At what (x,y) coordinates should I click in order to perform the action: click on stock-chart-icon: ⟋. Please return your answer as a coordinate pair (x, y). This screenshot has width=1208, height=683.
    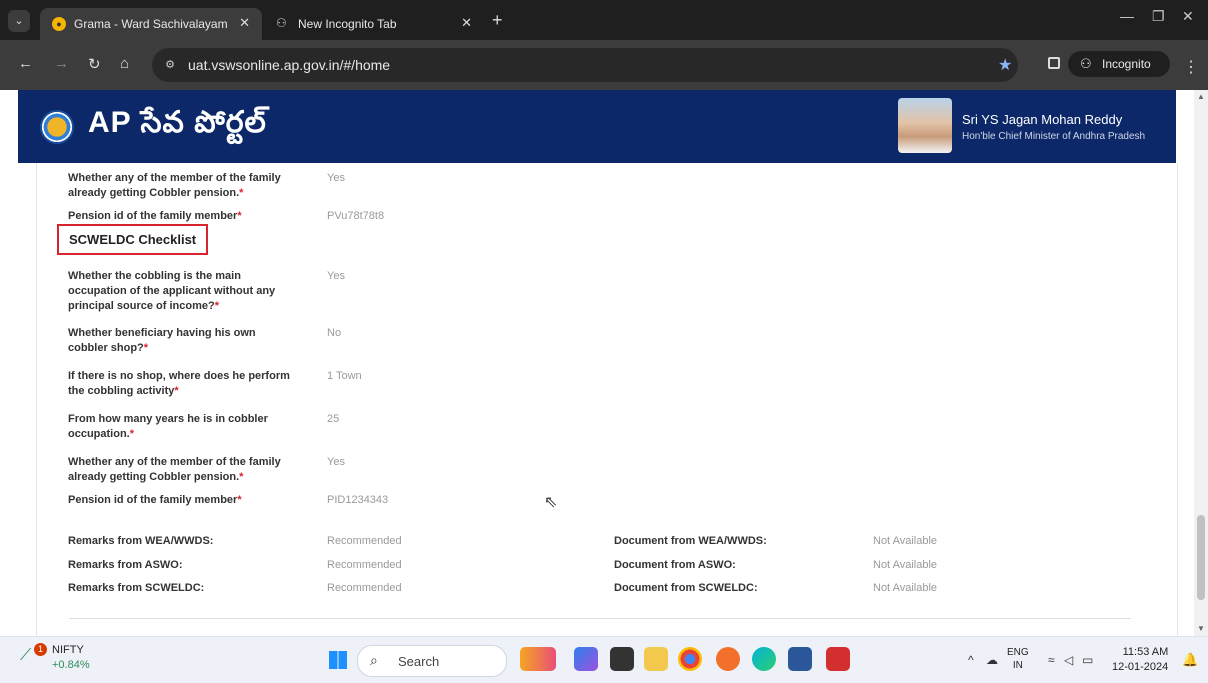
    Looking at the image, I should click on (25, 656).